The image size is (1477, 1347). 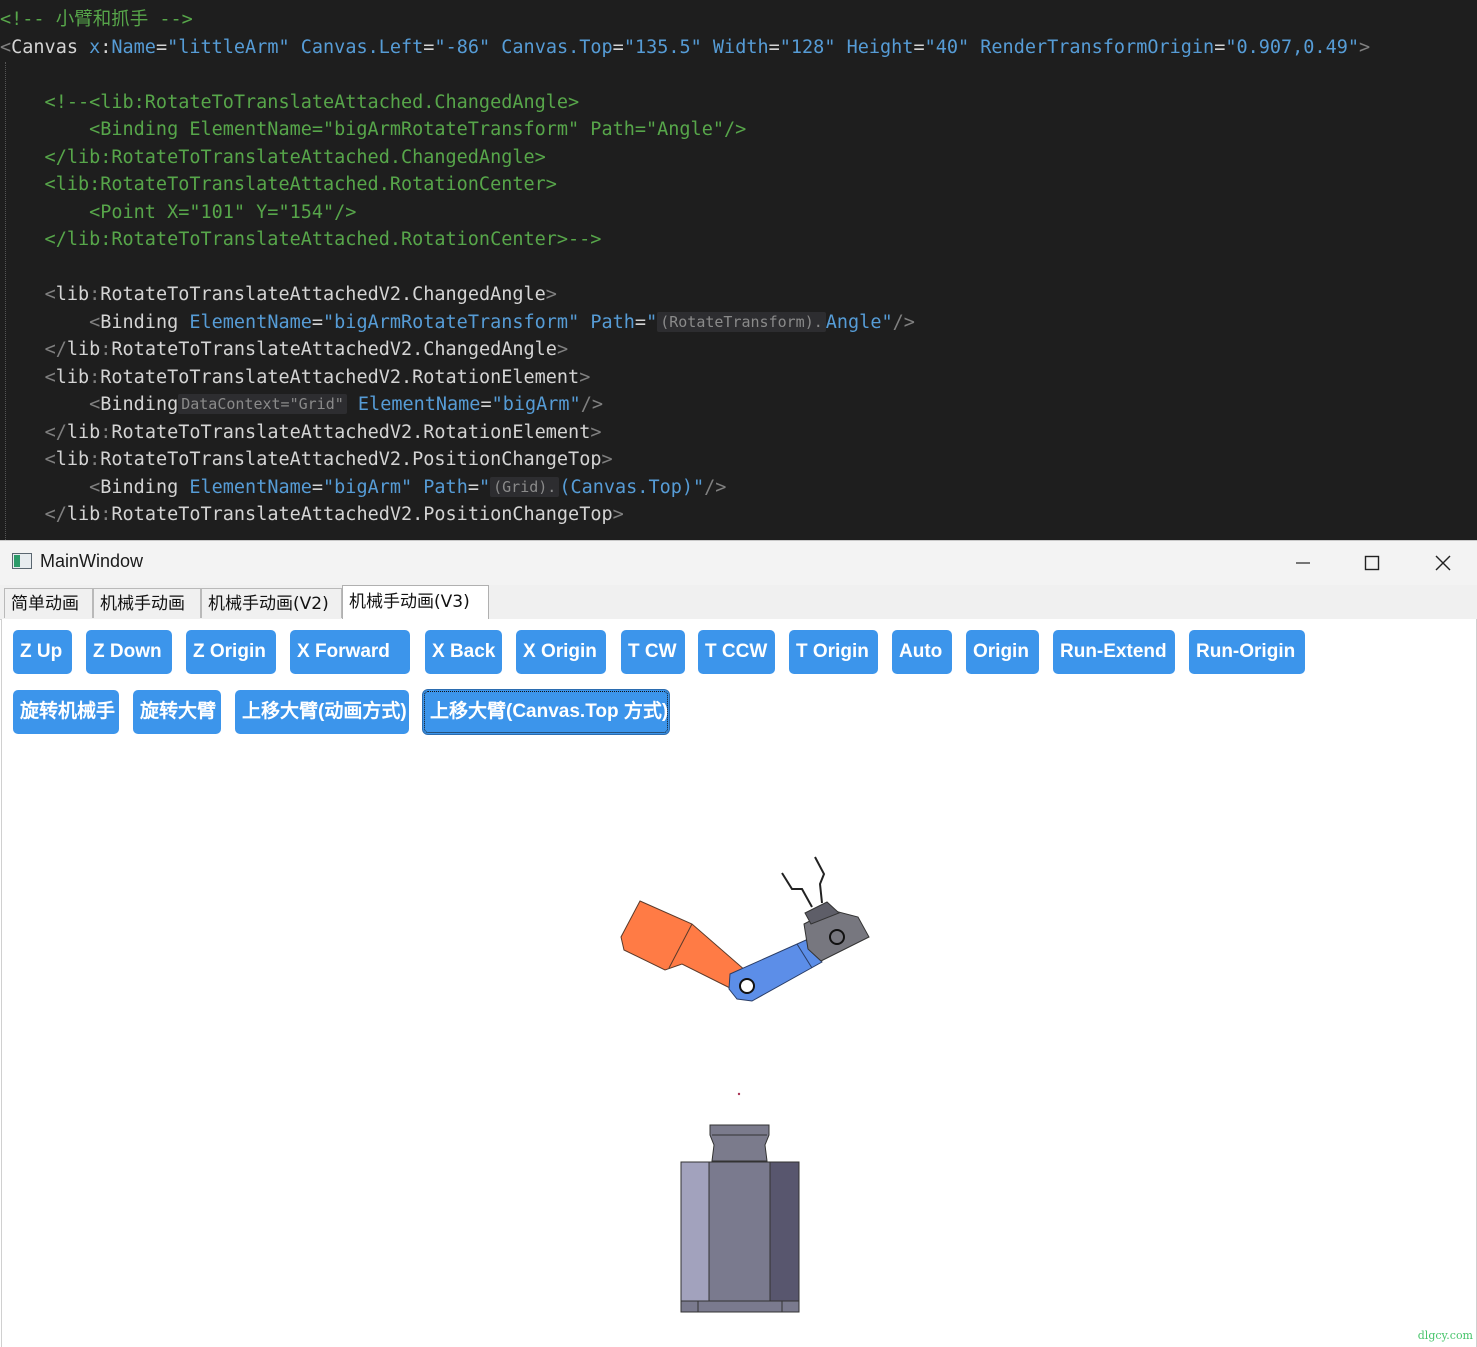 I want to click on watermark: dlgcy.com, so click(x=1445, y=1335).